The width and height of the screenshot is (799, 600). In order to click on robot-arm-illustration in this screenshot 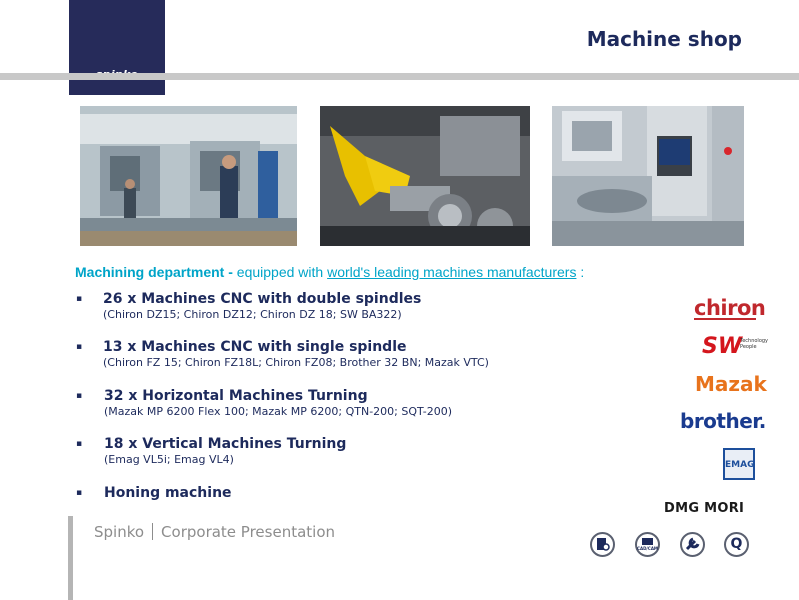, I will do `click(425, 176)`.